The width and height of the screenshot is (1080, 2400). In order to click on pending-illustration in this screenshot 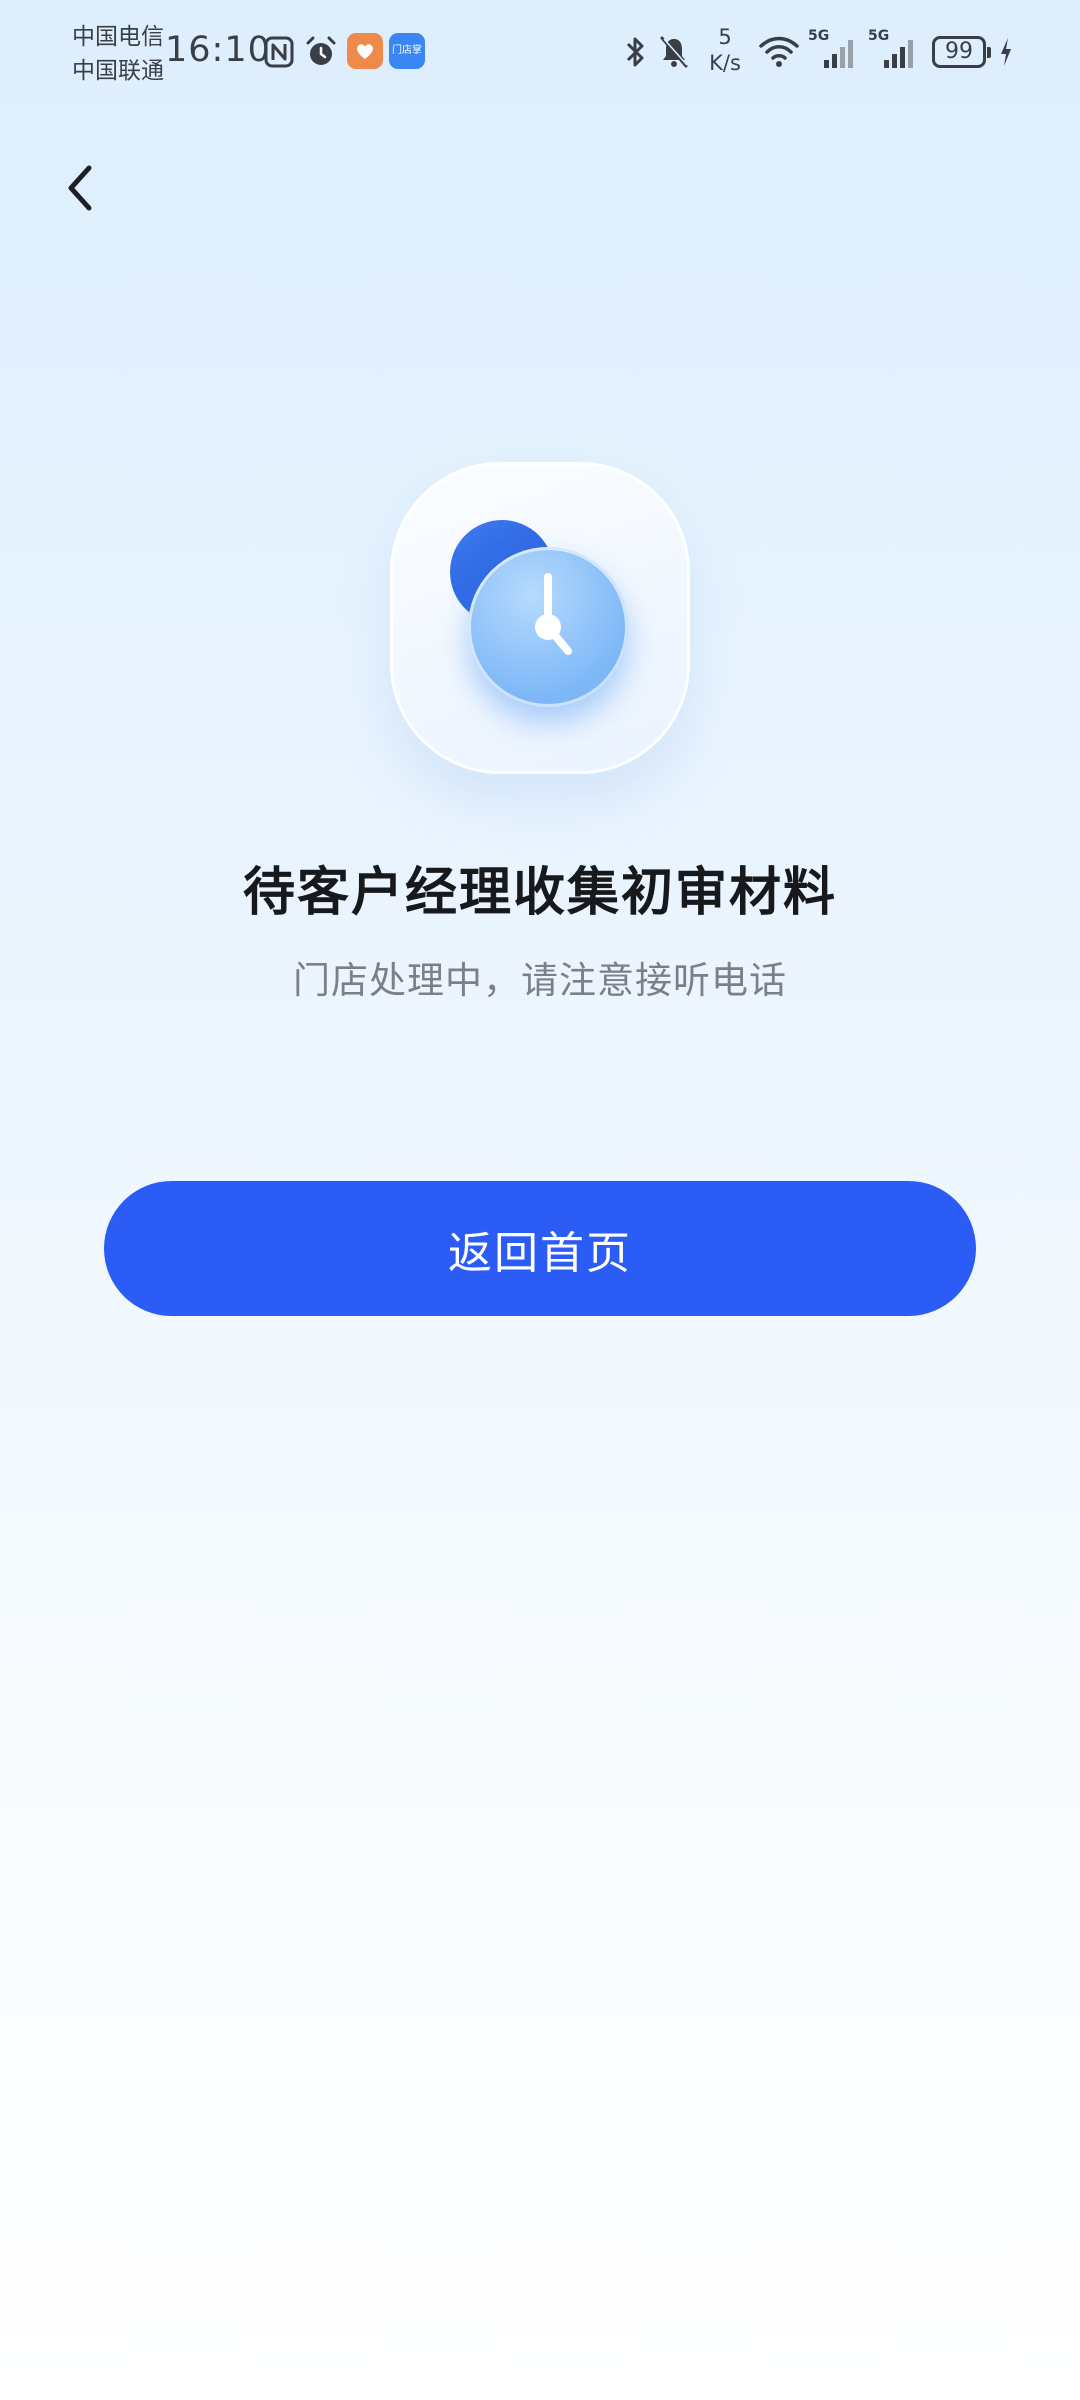, I will do `click(540, 618)`.